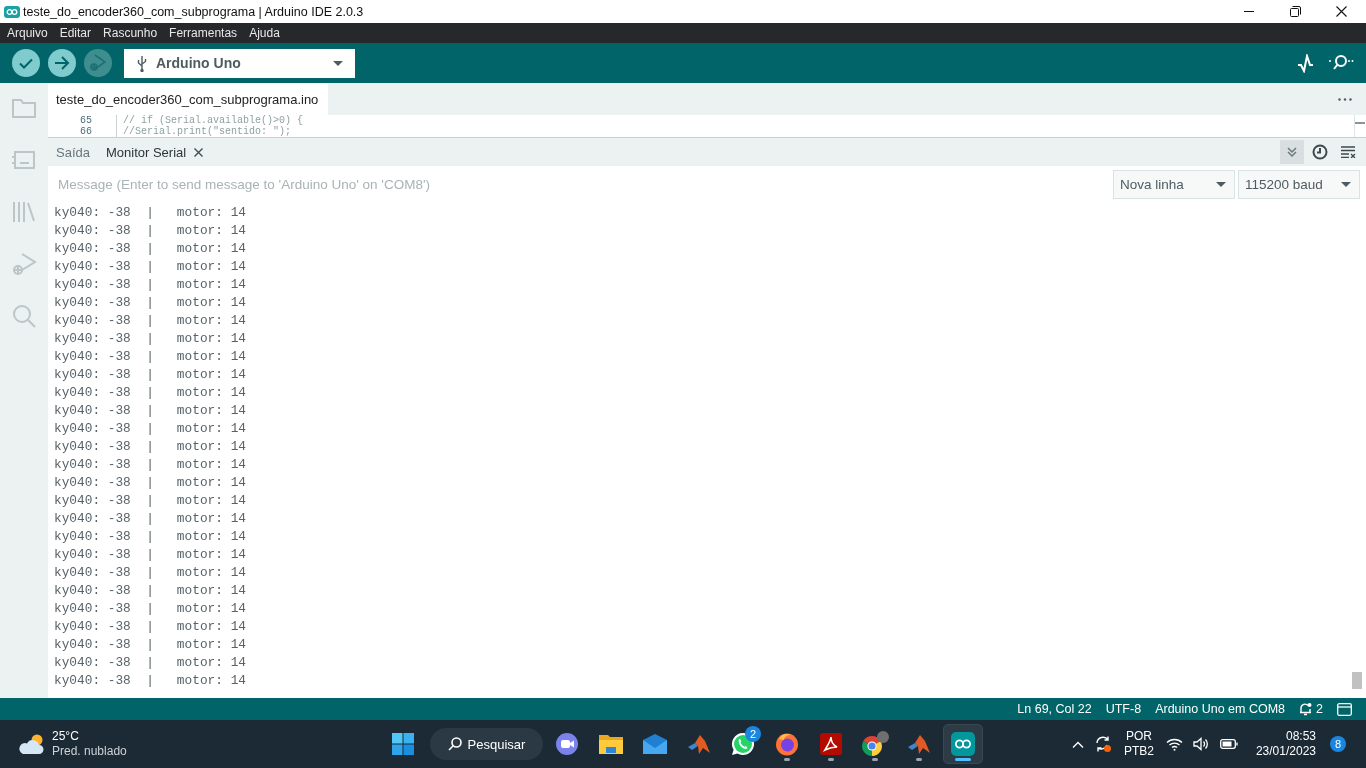 This screenshot has height=768, width=1366. Describe the element at coordinates (207, 131) in the screenshot. I see `code-line: //Serial.print("sentido: ");` at that location.